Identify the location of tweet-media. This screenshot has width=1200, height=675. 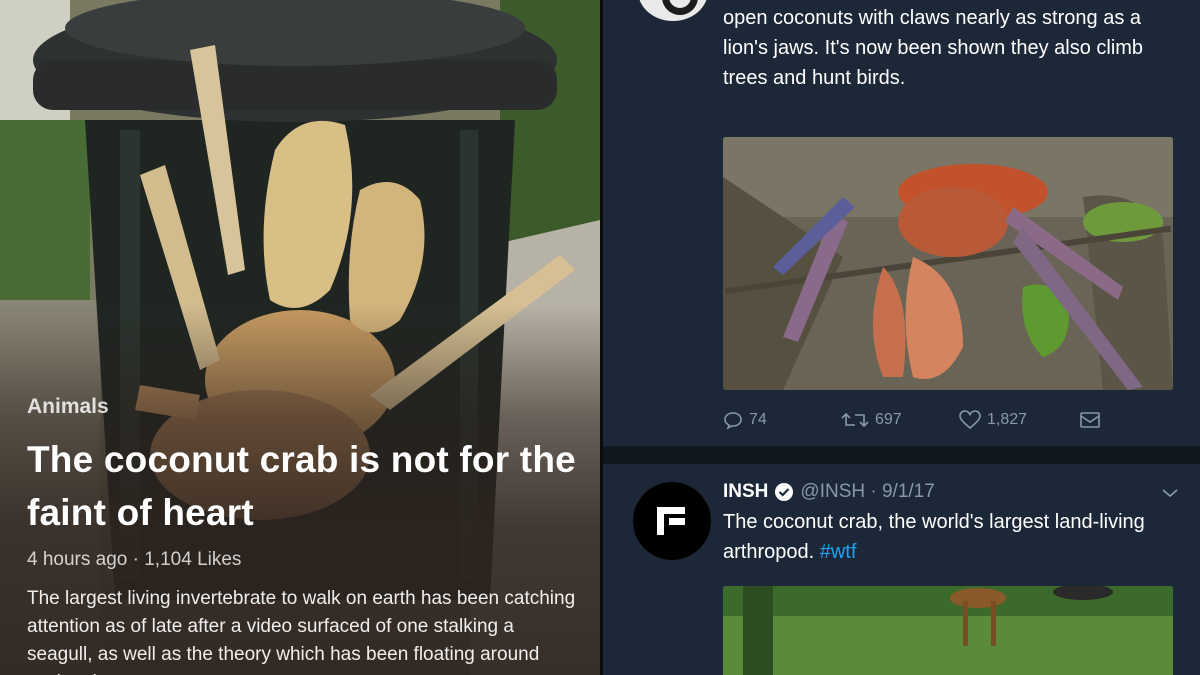
(948, 630).